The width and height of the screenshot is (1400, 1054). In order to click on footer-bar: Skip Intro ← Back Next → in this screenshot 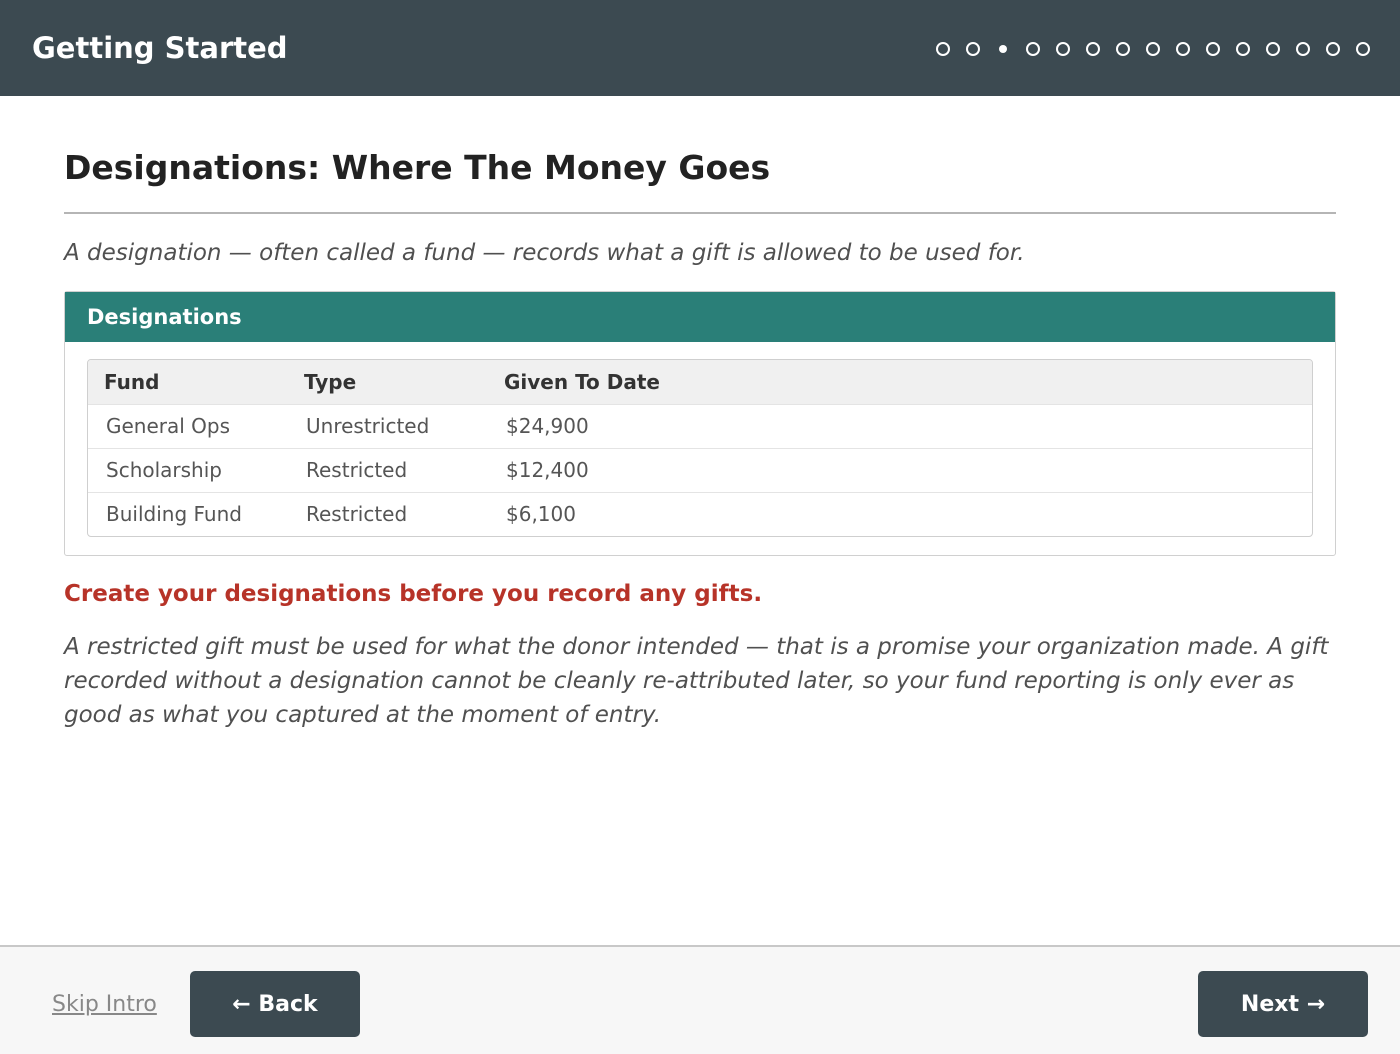, I will do `click(700, 999)`.